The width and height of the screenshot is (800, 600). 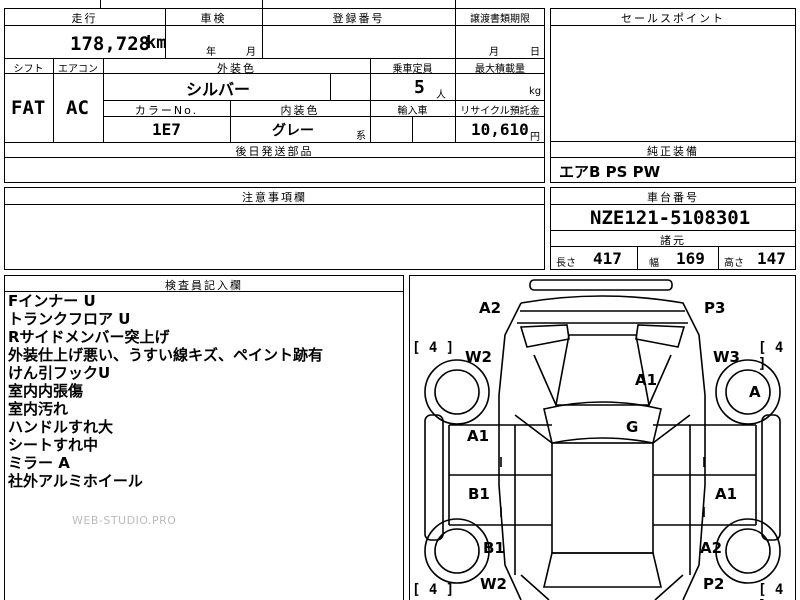 What do you see at coordinates (53, 445) in the screenshot?
I see `note-line: シートすれ中` at bounding box center [53, 445].